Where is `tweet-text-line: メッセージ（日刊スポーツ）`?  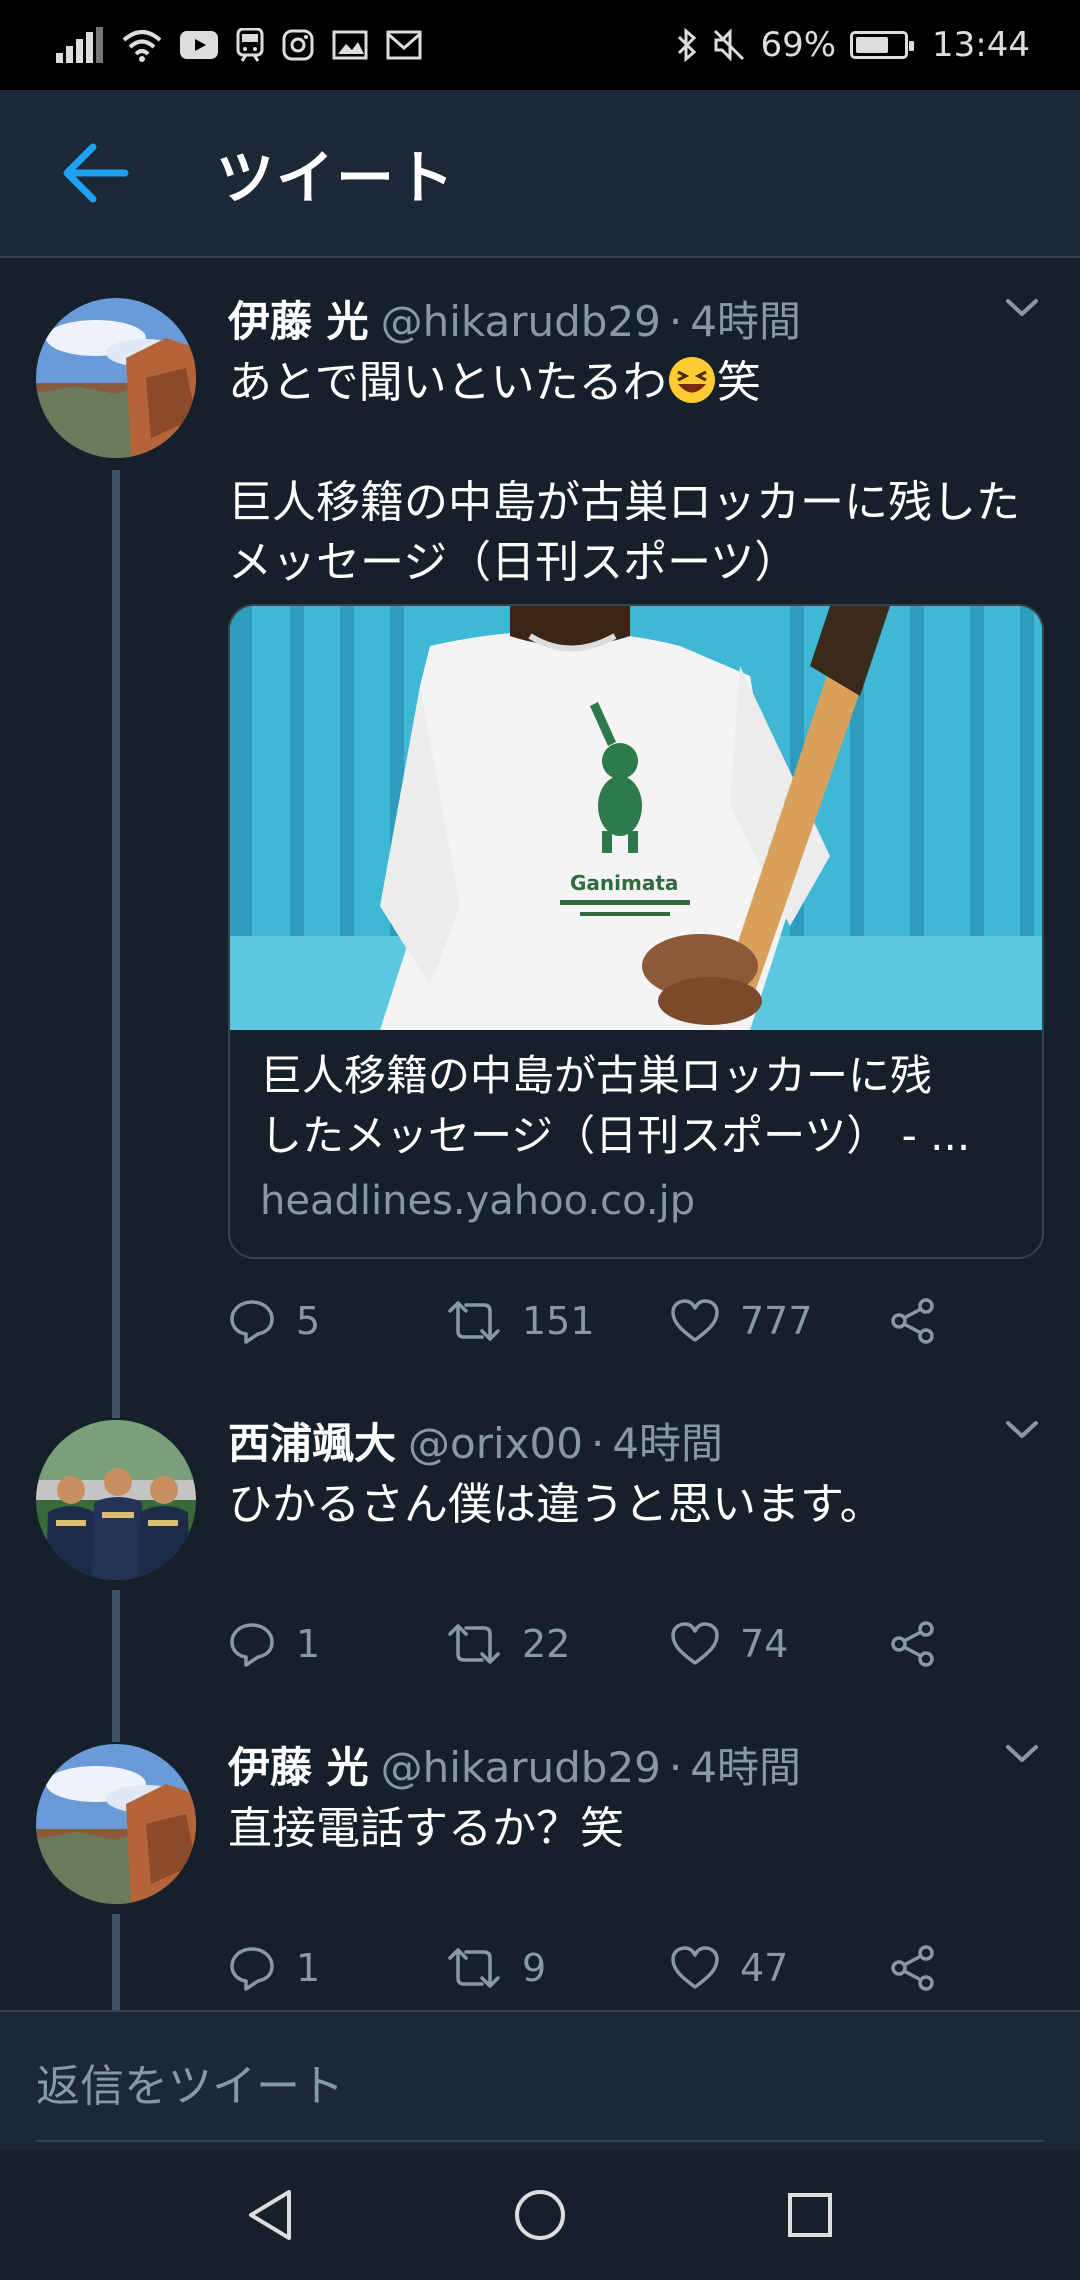 tweet-text-line: メッセージ（日刊スポーツ） is located at coordinates (513, 562).